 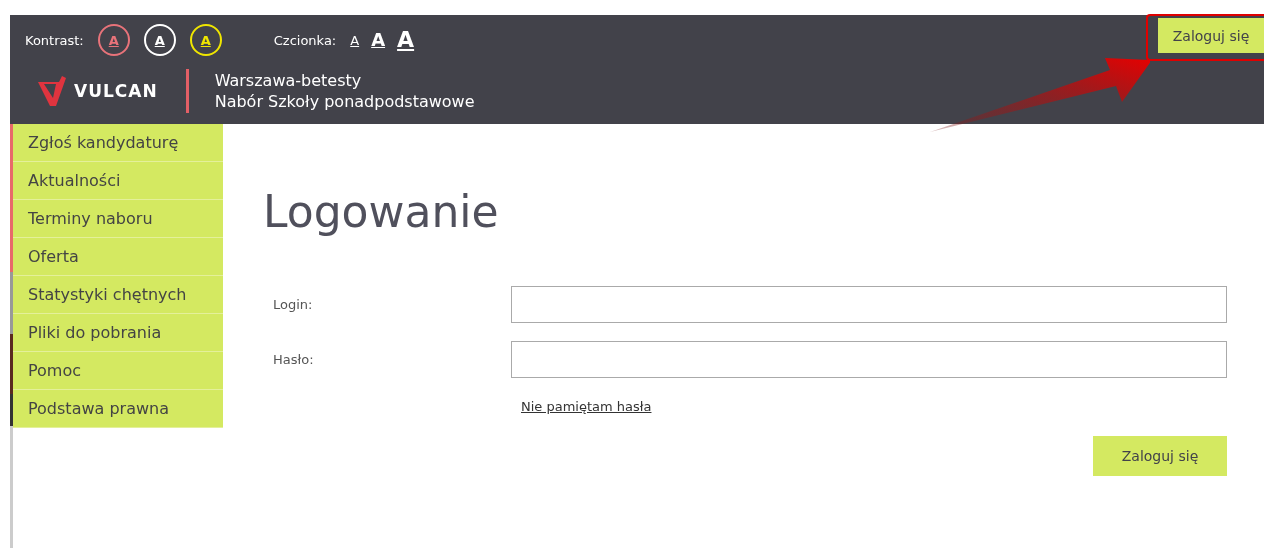 What do you see at coordinates (54, 40) in the screenshot?
I see `contrast-label: Kontrast:` at bounding box center [54, 40].